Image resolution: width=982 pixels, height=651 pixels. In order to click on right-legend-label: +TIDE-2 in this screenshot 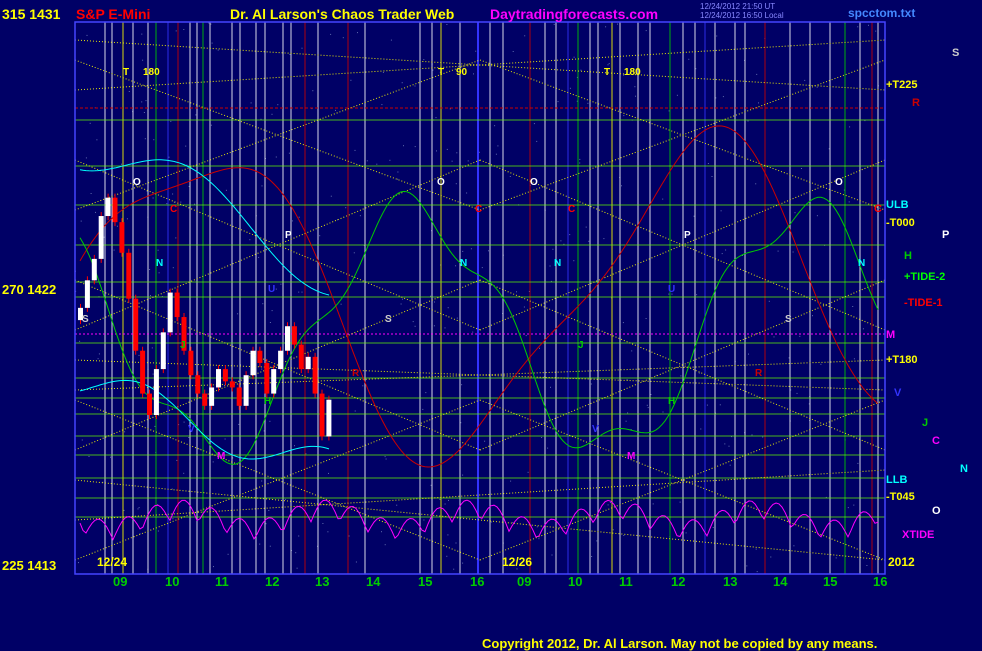, I will do `click(924, 277)`.